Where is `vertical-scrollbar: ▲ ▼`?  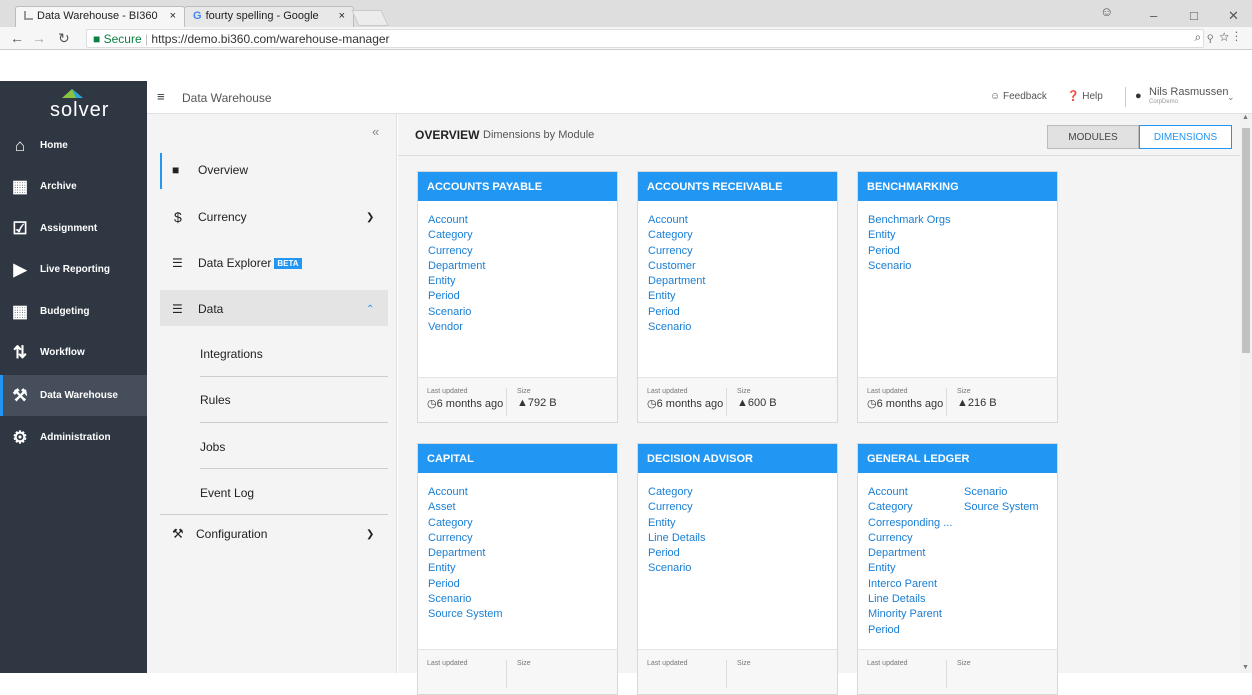
vertical-scrollbar: ▲ ▼ is located at coordinates (1246, 393).